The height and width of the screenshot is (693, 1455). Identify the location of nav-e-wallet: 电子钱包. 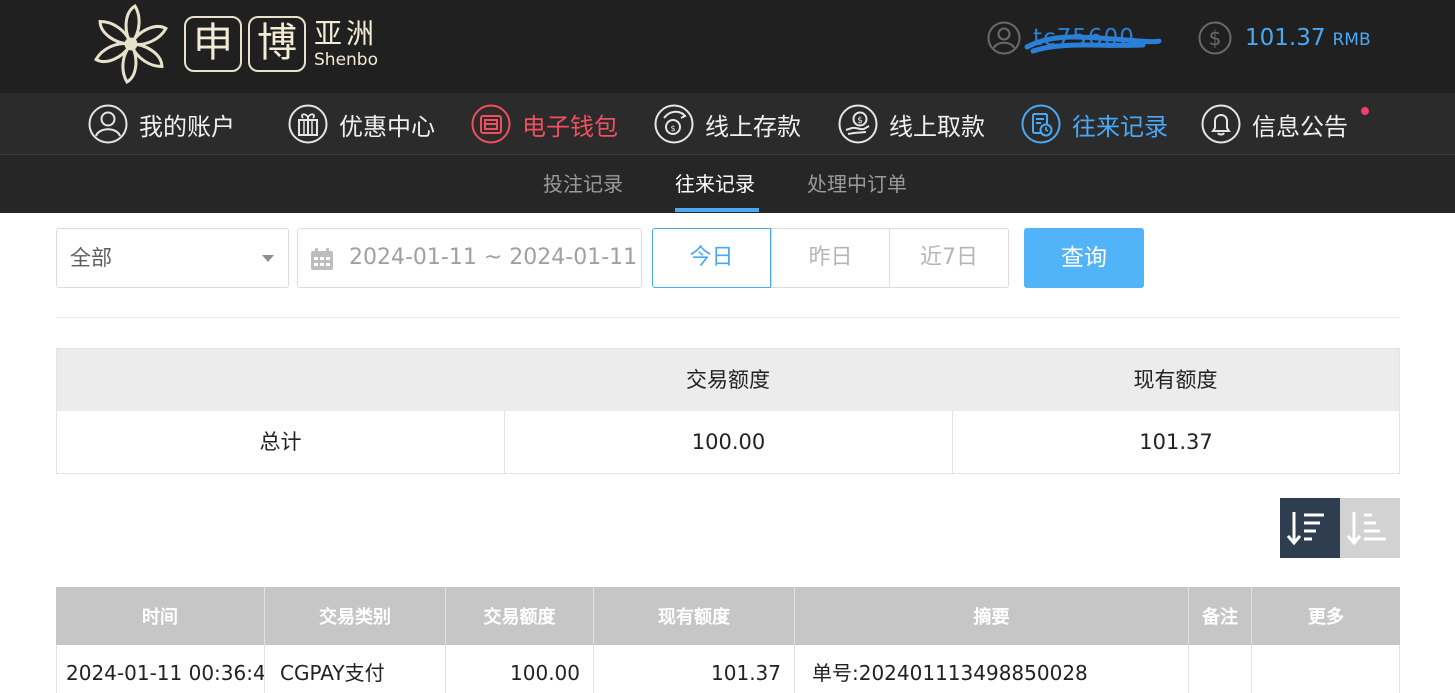
(544, 124).